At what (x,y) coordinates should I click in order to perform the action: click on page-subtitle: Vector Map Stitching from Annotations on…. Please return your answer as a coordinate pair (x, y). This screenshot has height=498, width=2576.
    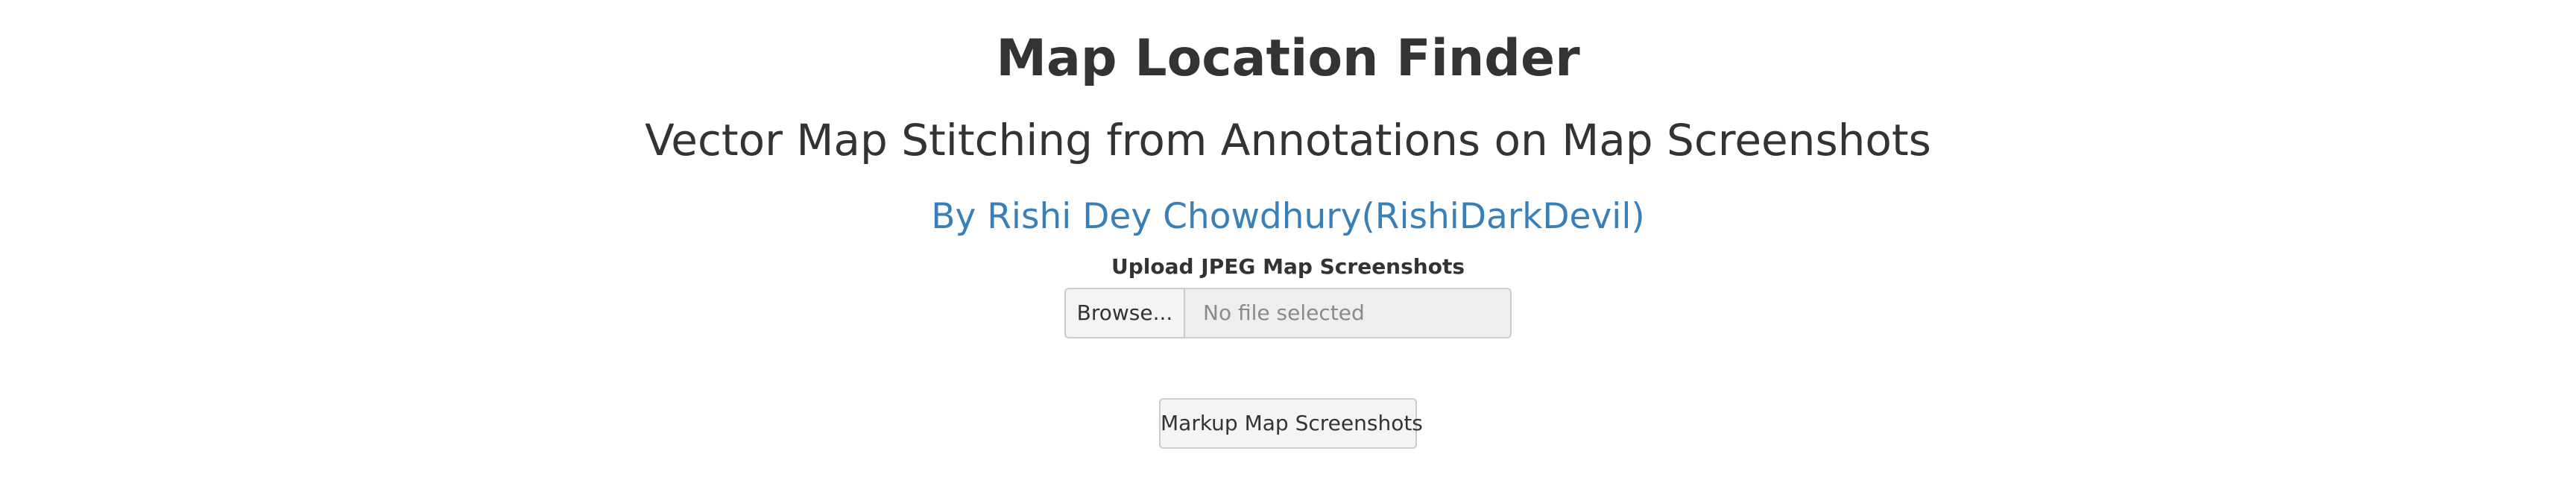
    Looking at the image, I should click on (1288, 141).